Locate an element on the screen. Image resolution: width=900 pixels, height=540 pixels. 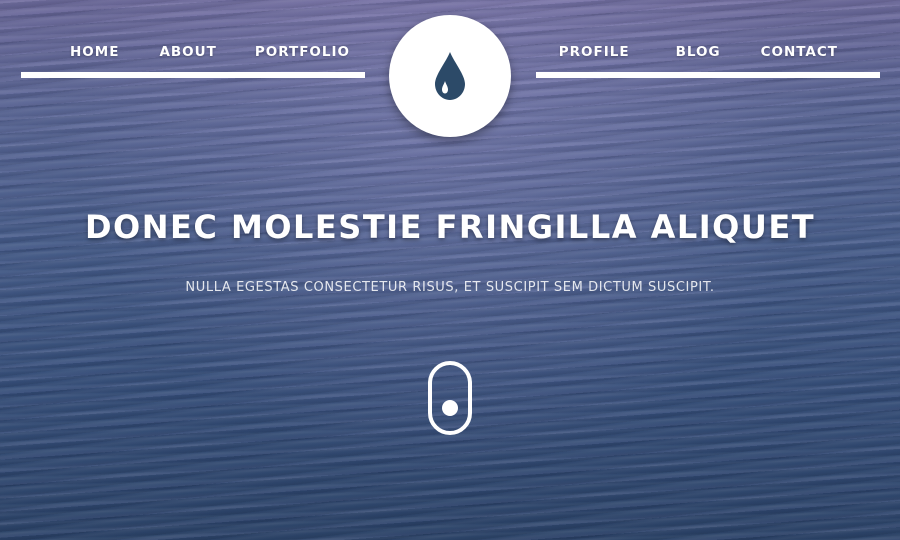
nav-link-portfolio: PORTFOLIO is located at coordinates (302, 52).